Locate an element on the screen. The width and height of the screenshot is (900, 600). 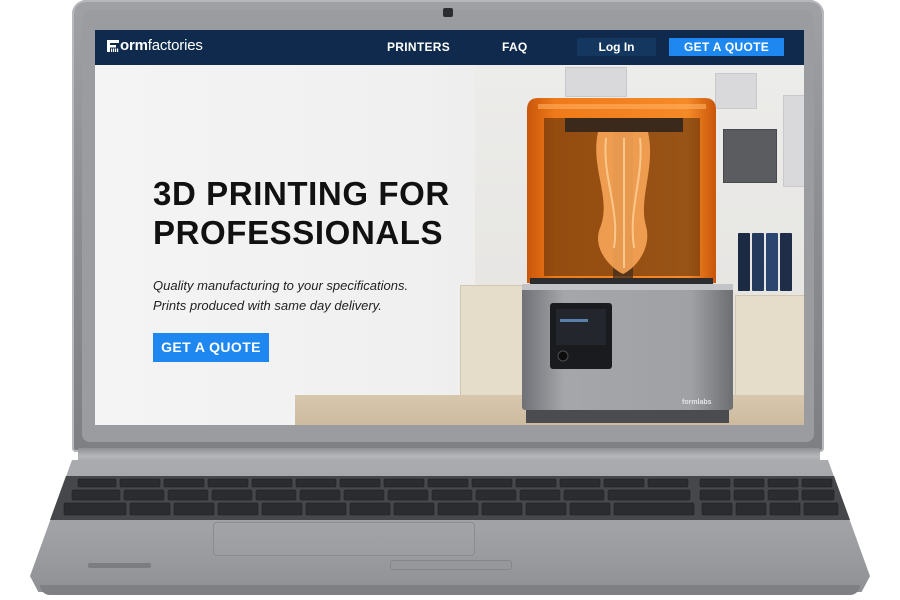
site-logo: orm factories is located at coordinates (155, 45).